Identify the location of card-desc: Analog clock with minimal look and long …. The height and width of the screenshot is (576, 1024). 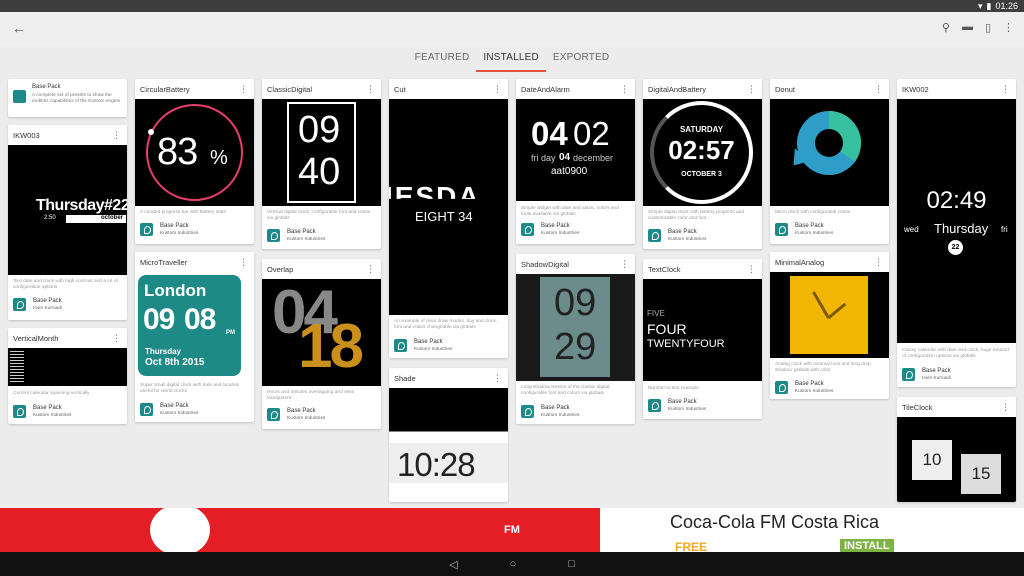
(823, 367).